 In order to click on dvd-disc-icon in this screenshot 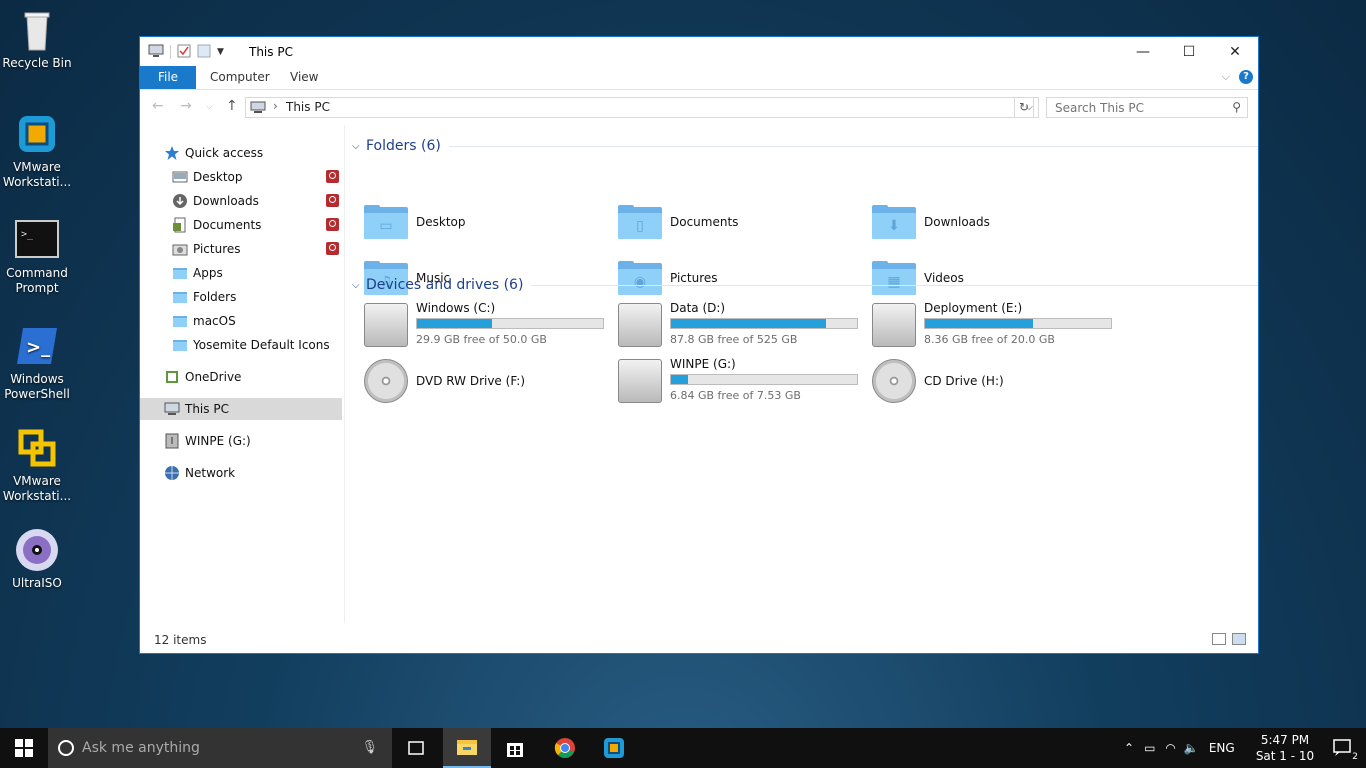, I will do `click(386, 381)`.